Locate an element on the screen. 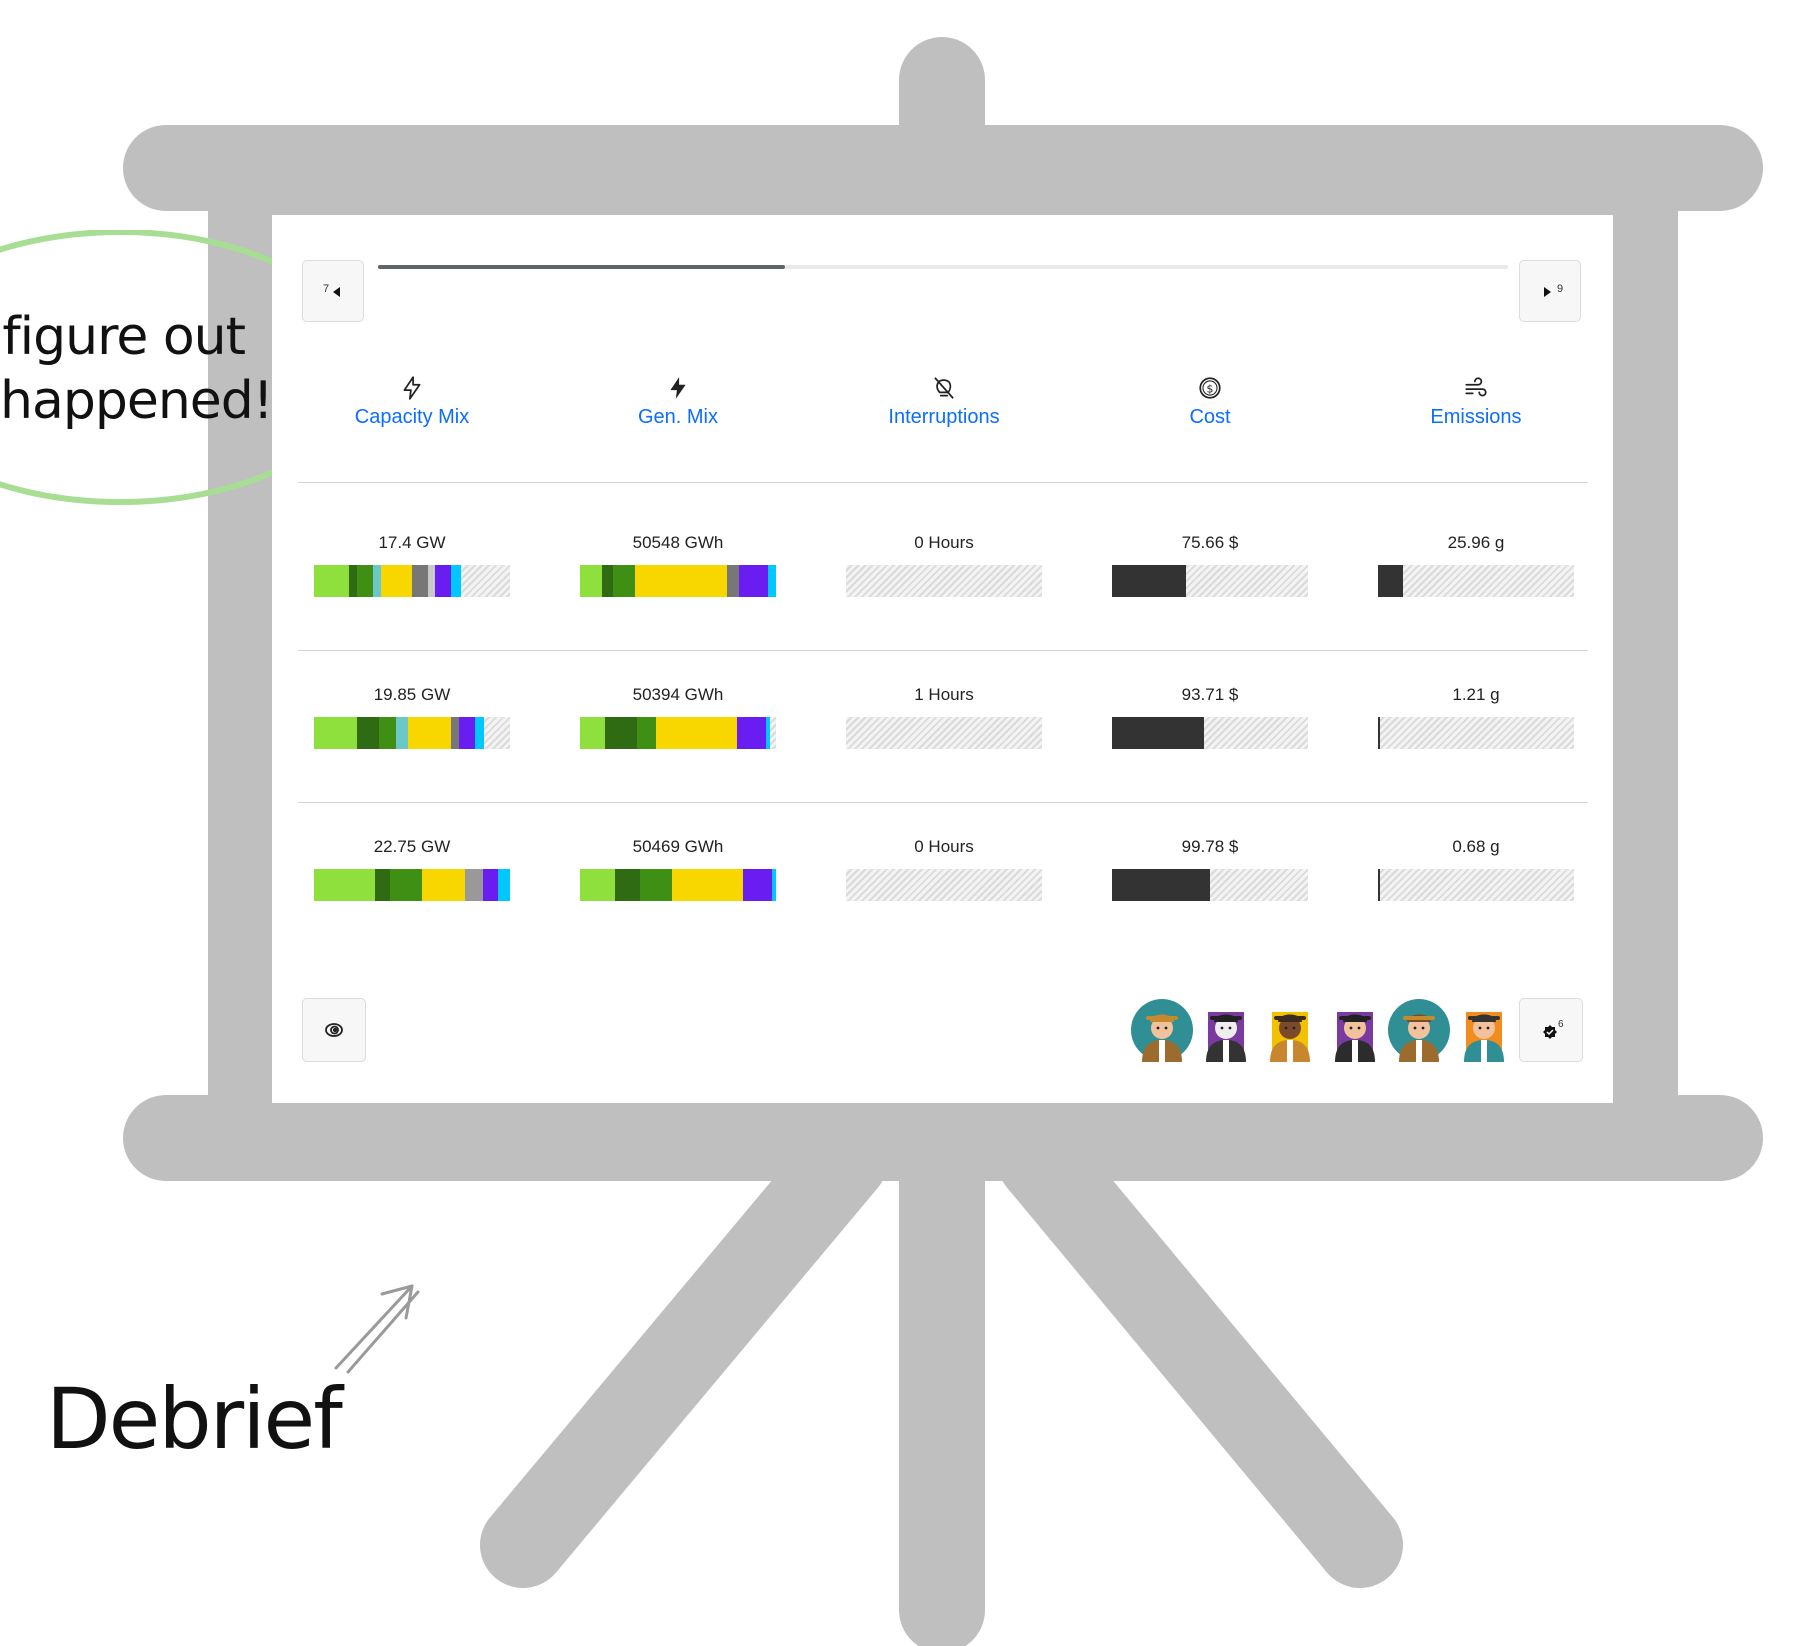  cost-value: 75.66 $ is located at coordinates (1210, 542).